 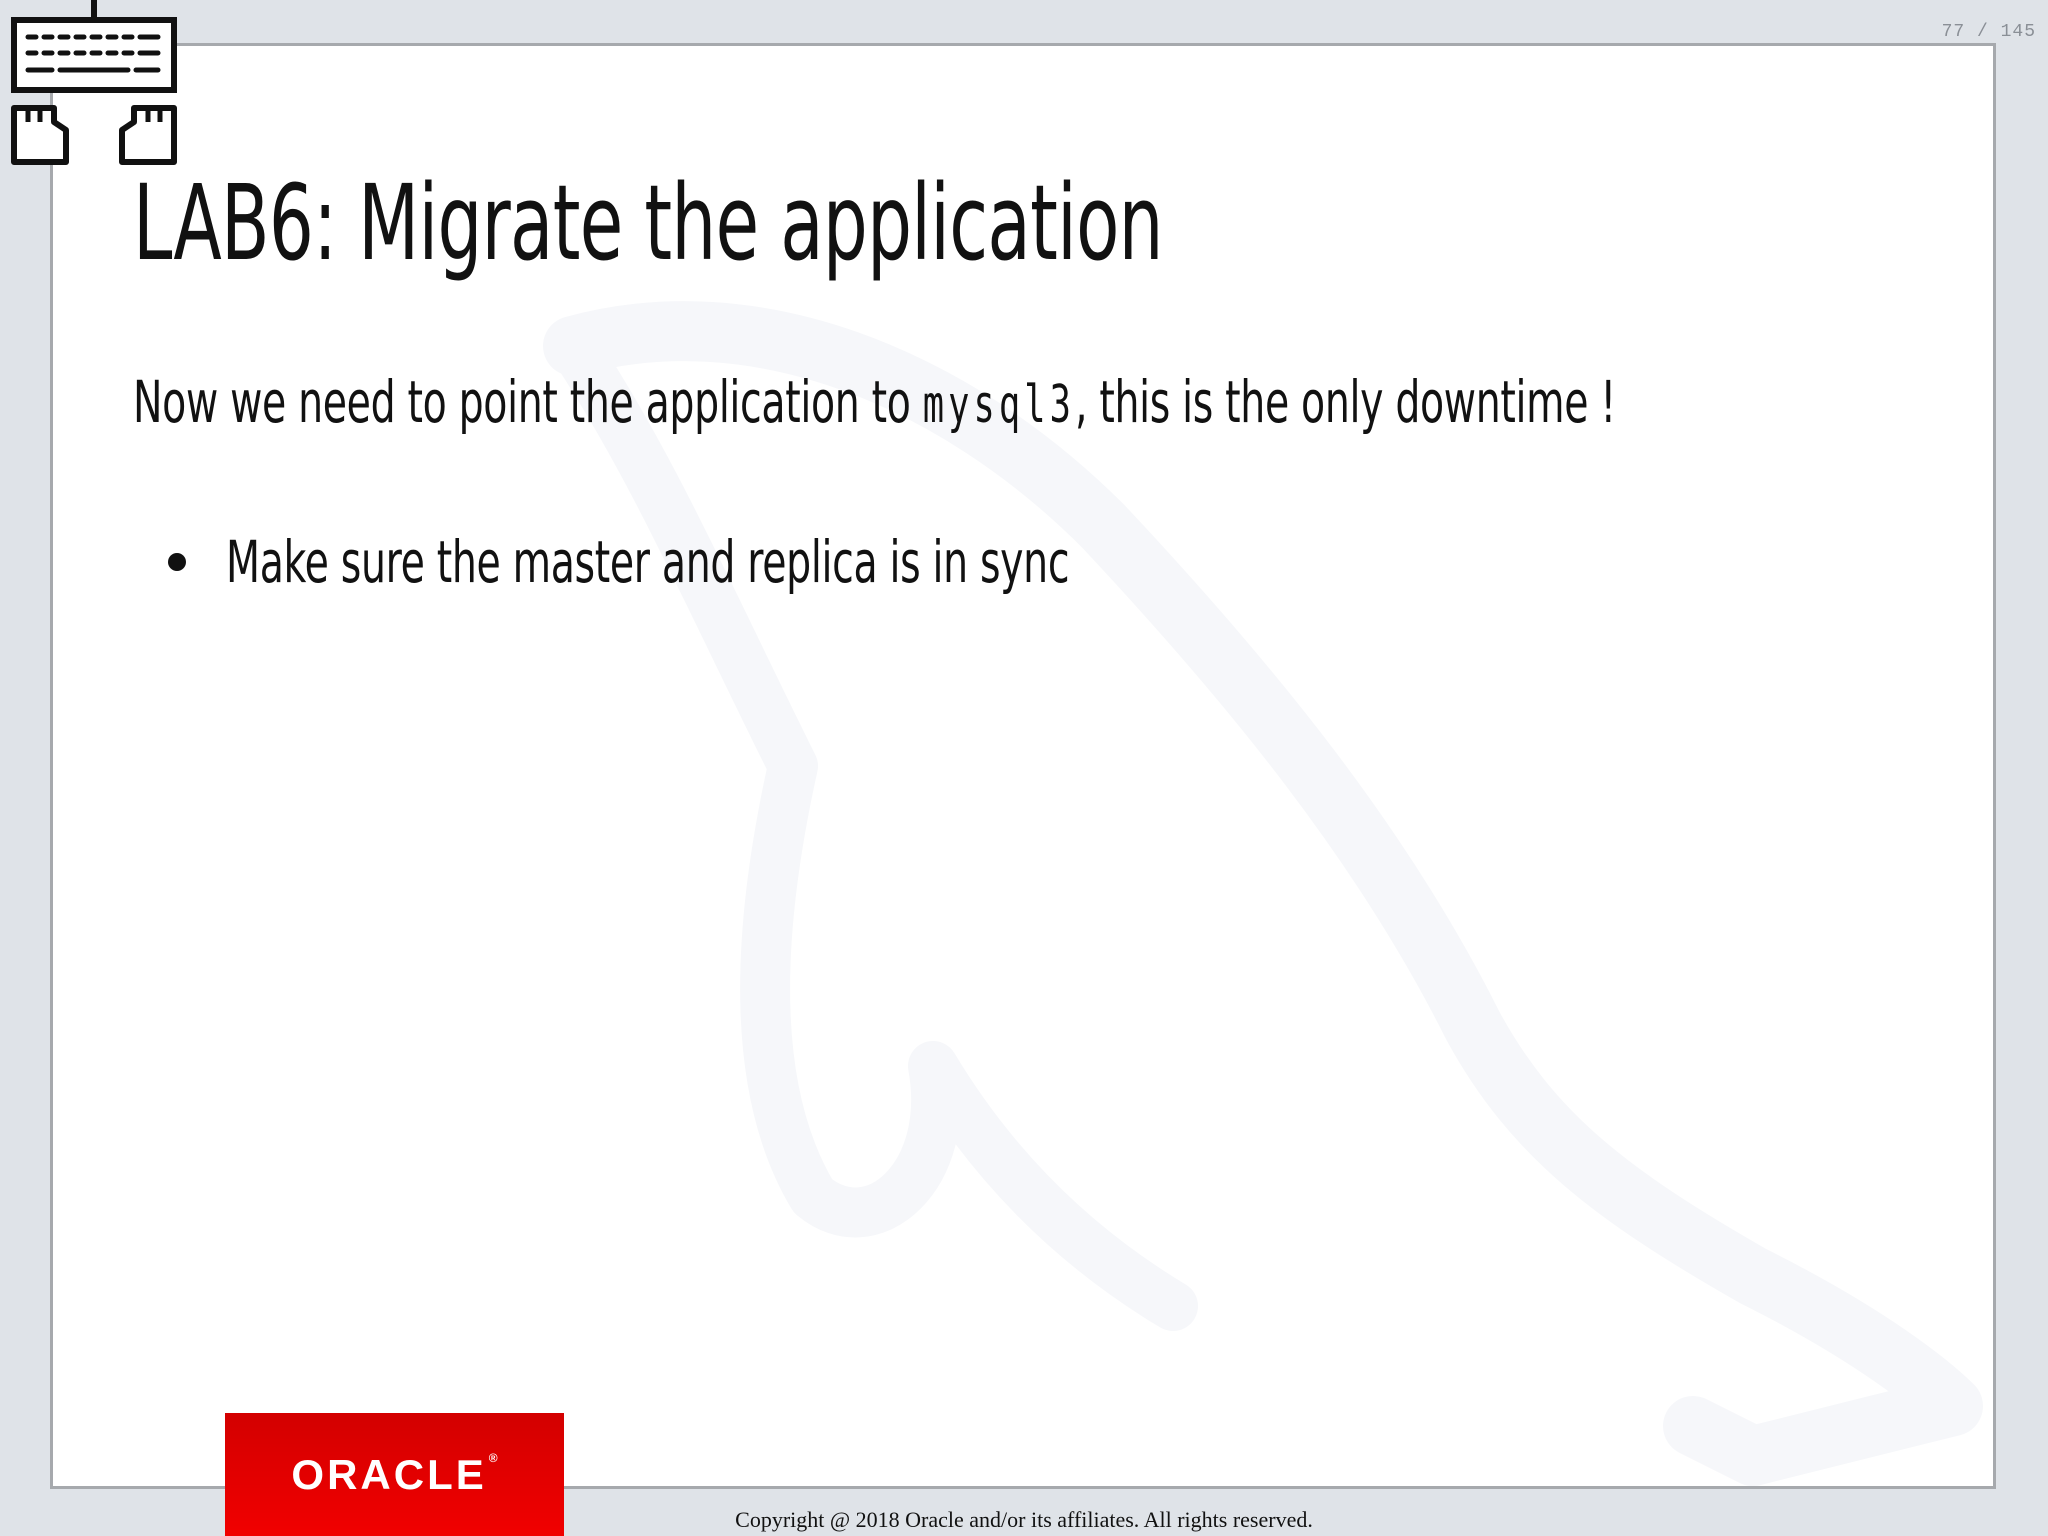 What do you see at coordinates (528, 402) in the screenshot?
I see `body-text-before: Now we need to point the application to` at bounding box center [528, 402].